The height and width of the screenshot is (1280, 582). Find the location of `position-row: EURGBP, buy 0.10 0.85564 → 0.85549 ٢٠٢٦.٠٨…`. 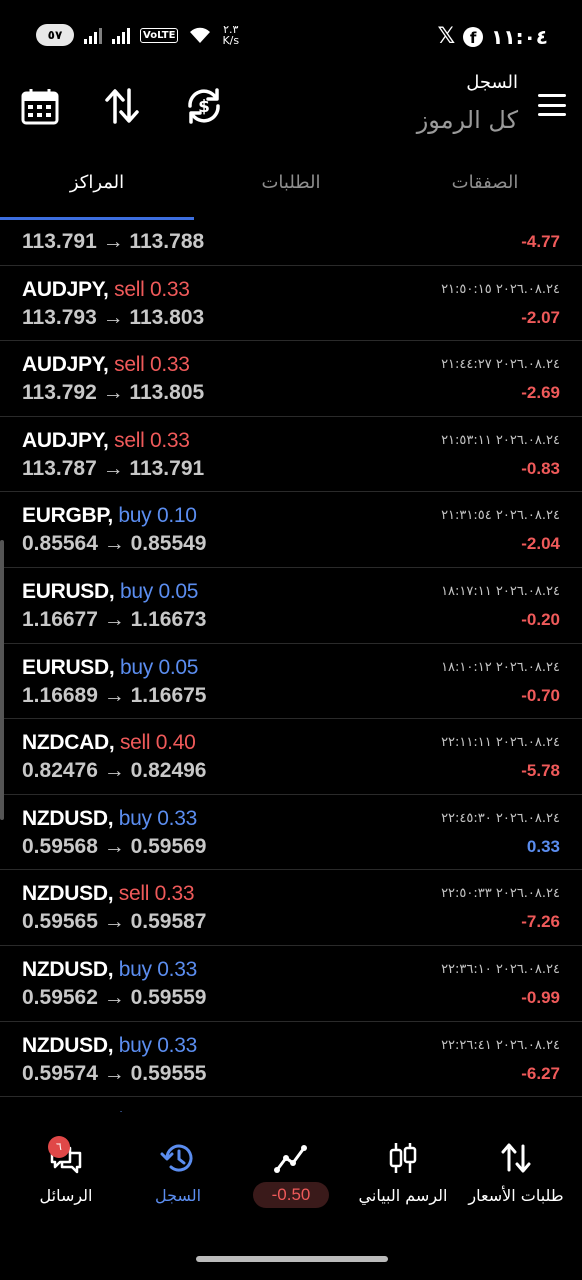

position-row: EURGBP, buy 0.10 0.85564 → 0.85549 ٢٠٢٦.٠٨… is located at coordinates (291, 530).